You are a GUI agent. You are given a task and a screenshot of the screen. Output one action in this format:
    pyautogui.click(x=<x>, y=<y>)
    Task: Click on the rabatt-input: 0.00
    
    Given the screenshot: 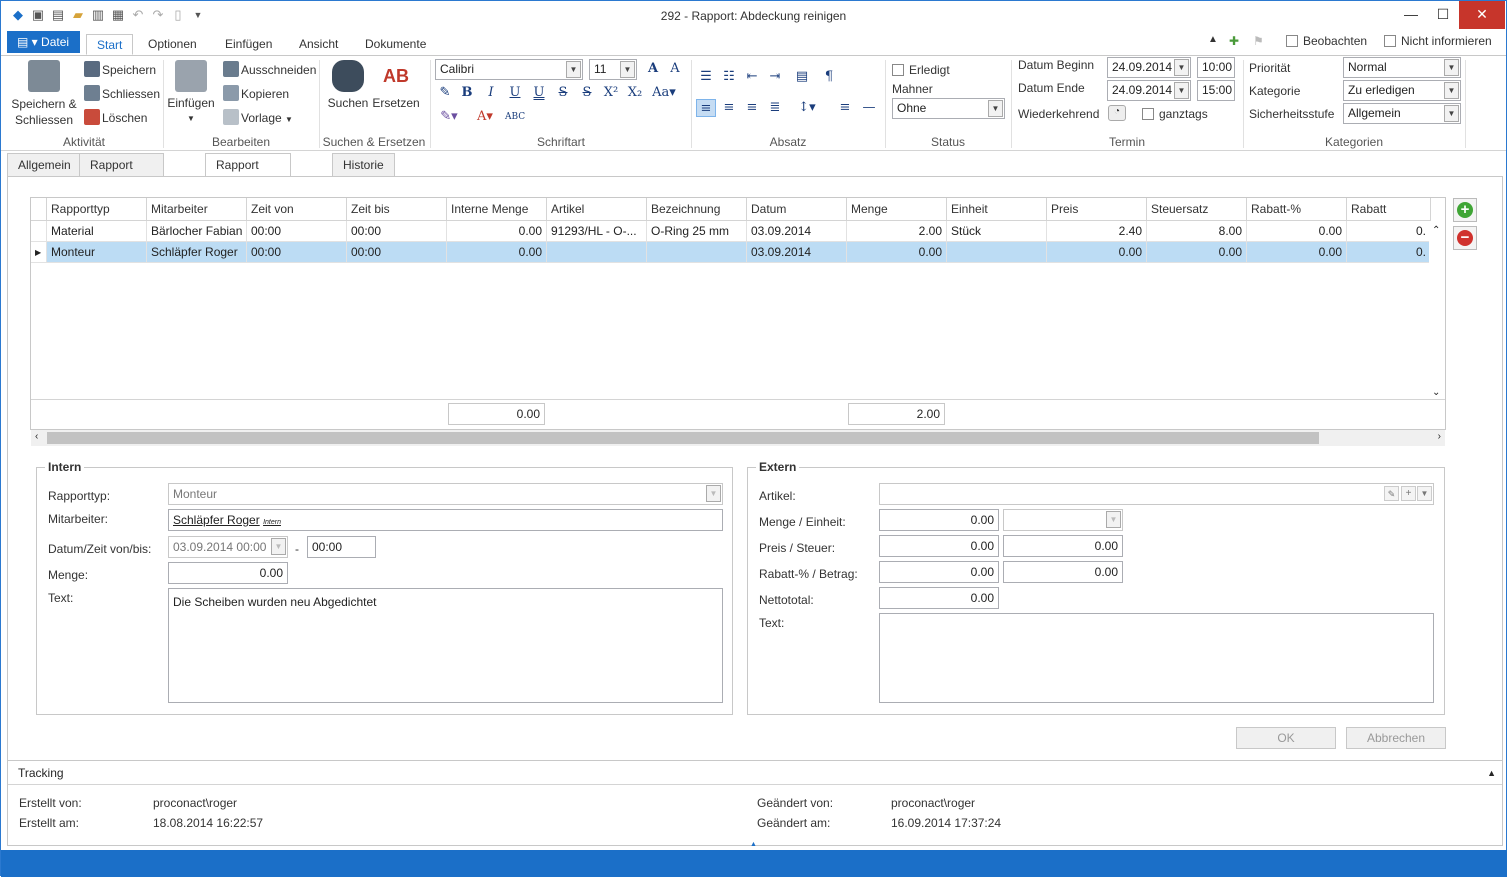 What is the action you would take?
    pyautogui.click(x=939, y=572)
    